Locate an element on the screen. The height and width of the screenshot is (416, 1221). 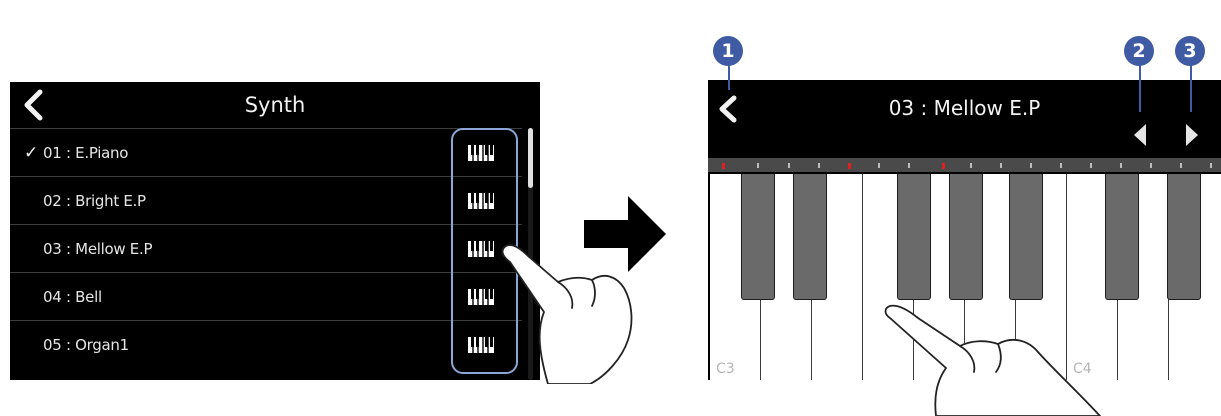
keyboard-range-strip is located at coordinates (964, 165).